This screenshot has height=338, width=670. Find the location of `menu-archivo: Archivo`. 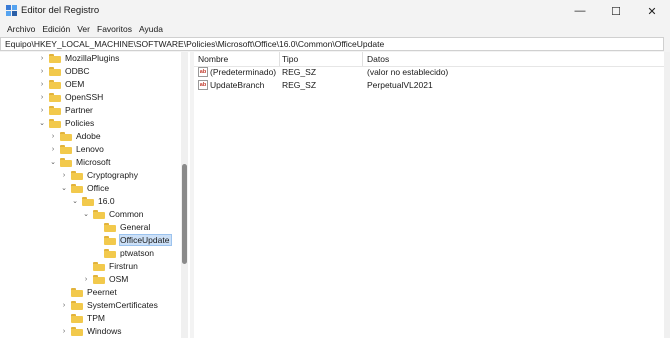

menu-archivo: Archivo is located at coordinates (21, 29).